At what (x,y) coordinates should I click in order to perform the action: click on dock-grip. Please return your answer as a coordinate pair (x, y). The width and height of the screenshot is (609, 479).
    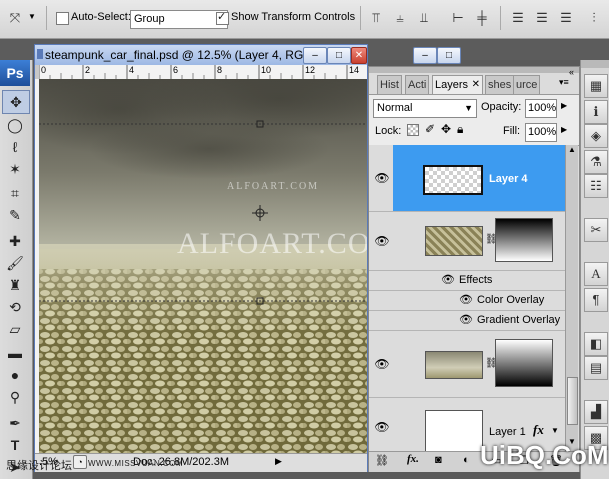
    Looking at the image, I should click on (595, 64).